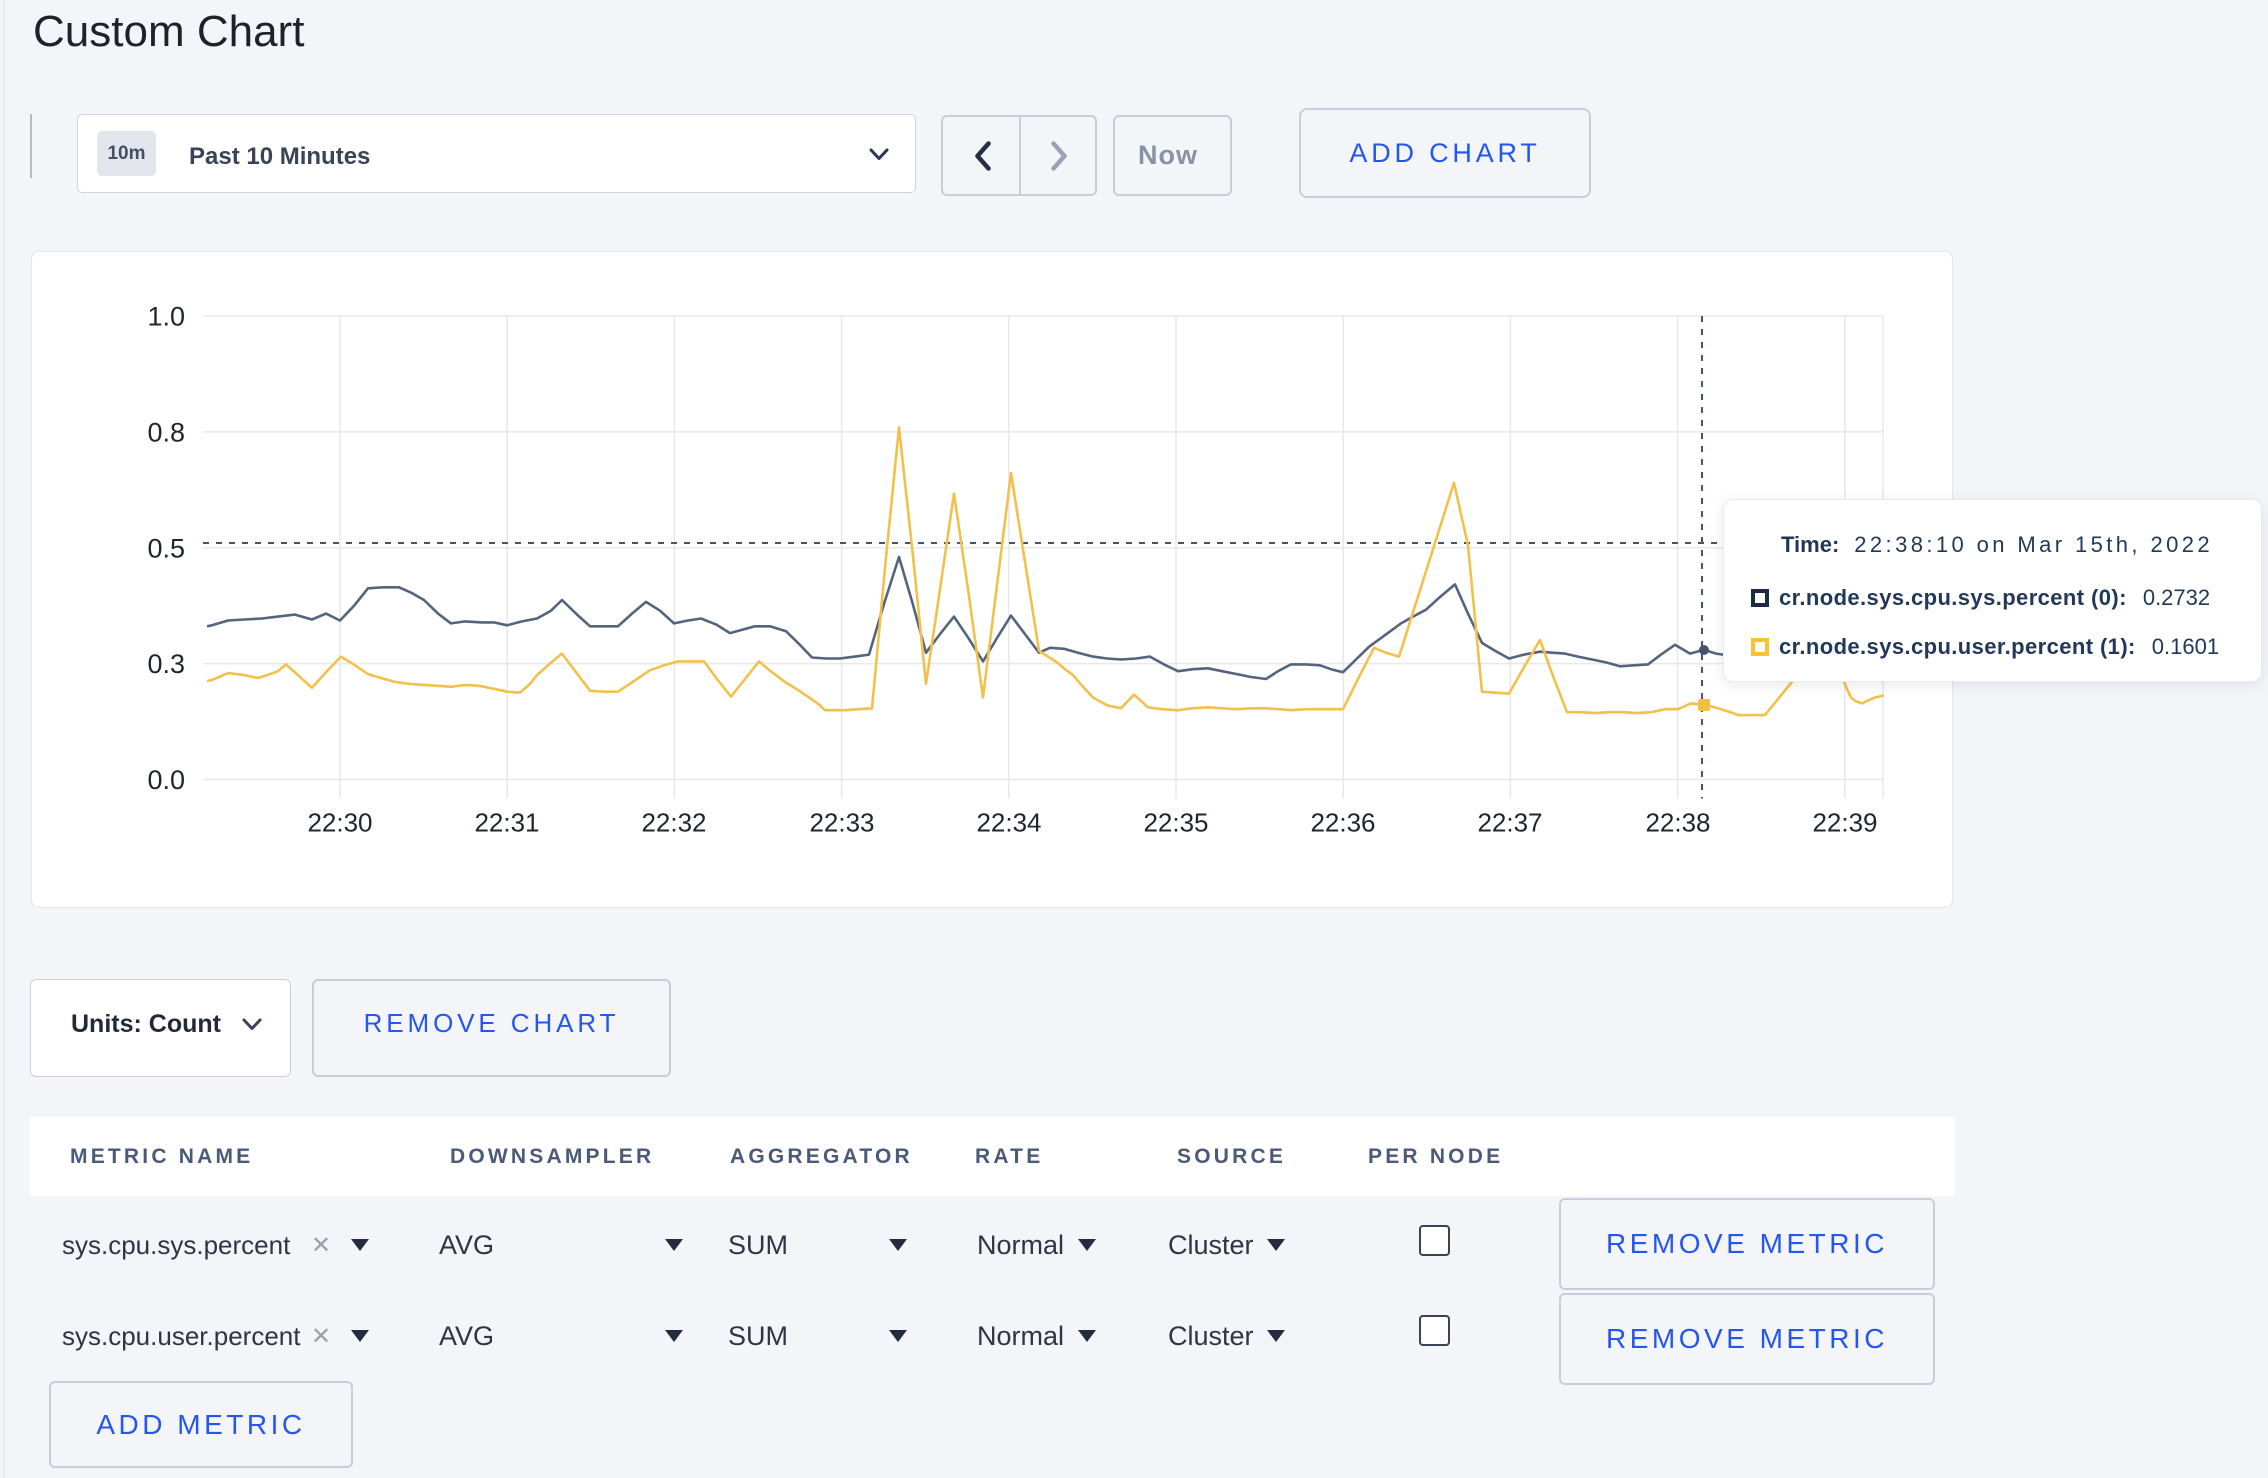  What do you see at coordinates (166, 432) in the screenshot?
I see `svg-text: 0.8` at bounding box center [166, 432].